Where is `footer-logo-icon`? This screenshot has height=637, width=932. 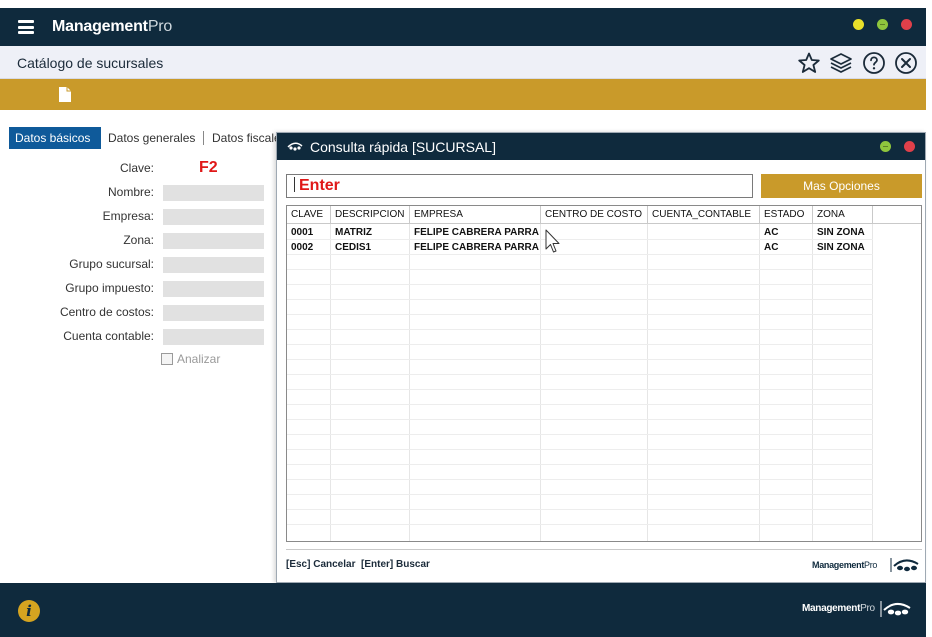
footer-logo-icon is located at coordinates (895, 609).